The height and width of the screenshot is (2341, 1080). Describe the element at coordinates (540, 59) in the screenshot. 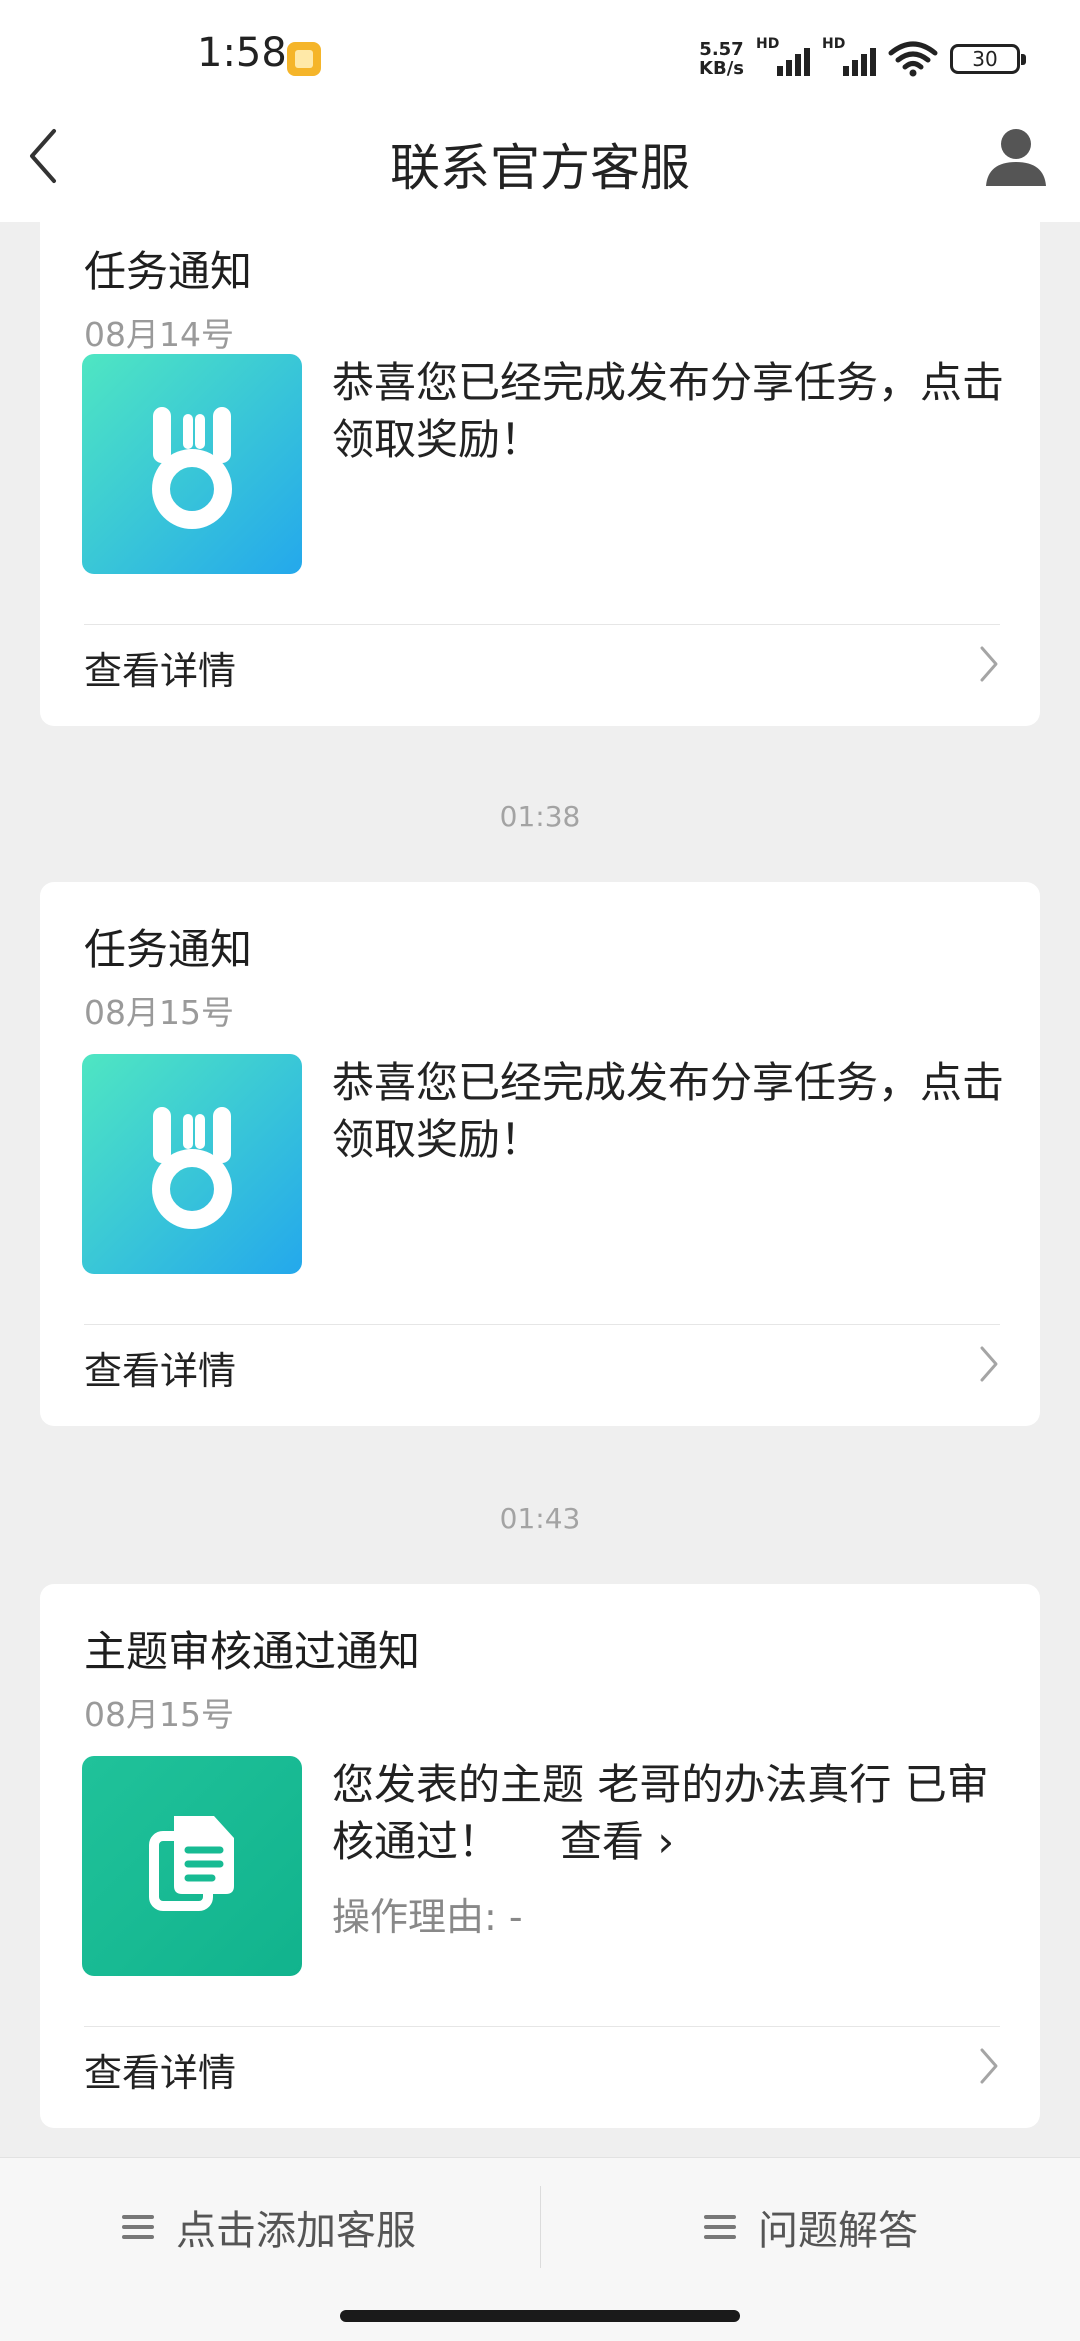

I see `status-bar: 1:58 5.57 KB/s HD HD 30` at that location.